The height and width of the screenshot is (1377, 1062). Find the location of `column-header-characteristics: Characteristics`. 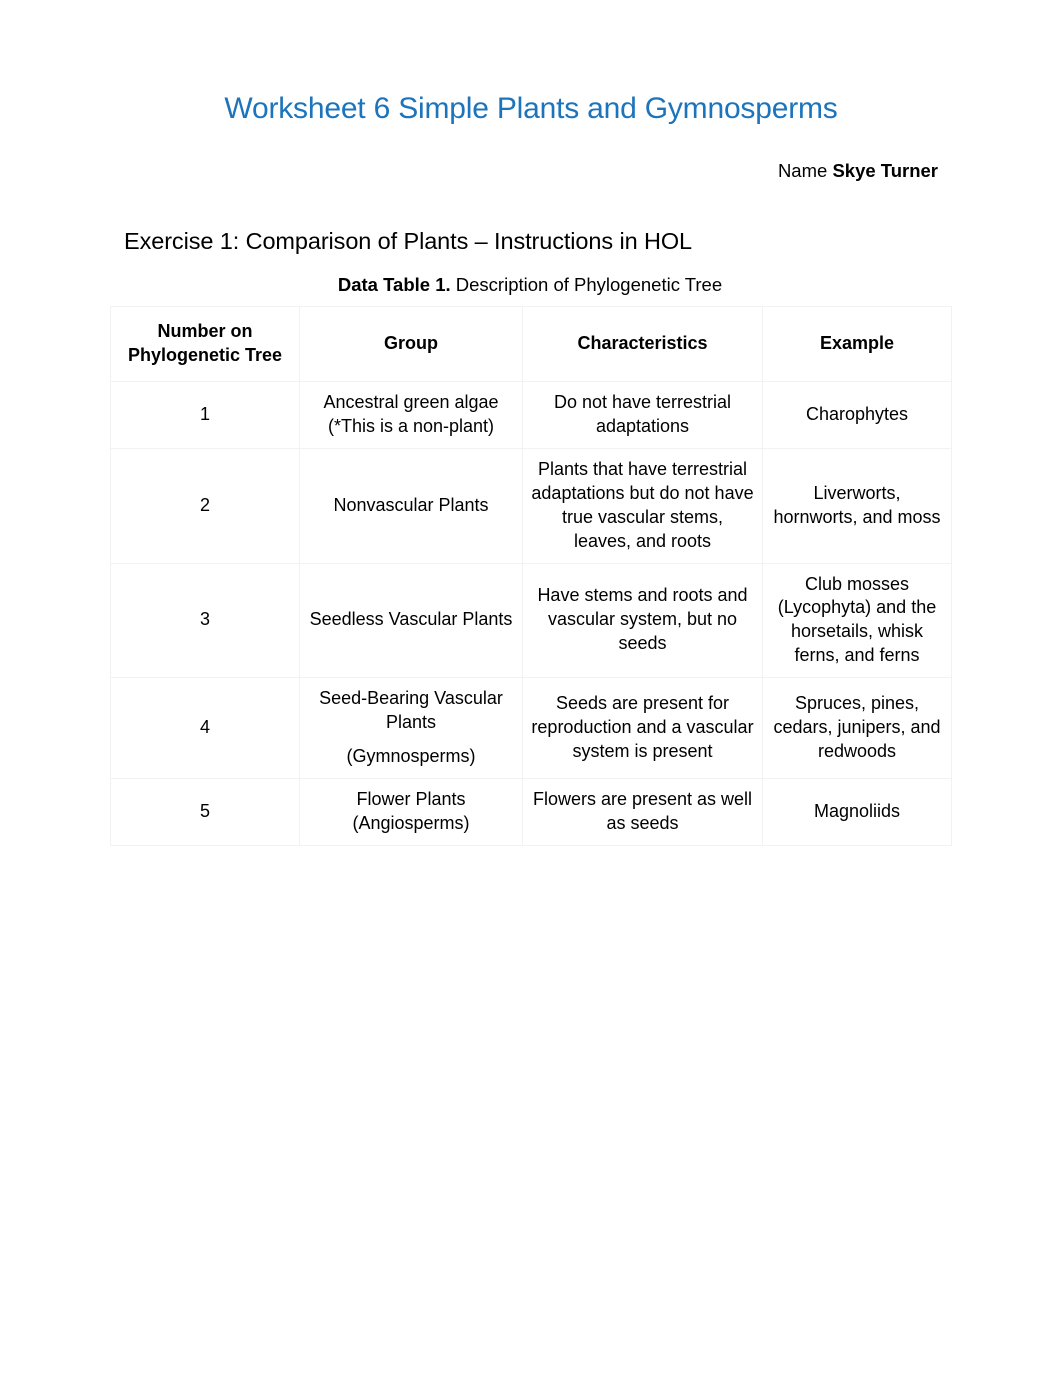

column-header-characteristics: Characteristics is located at coordinates (642, 344).